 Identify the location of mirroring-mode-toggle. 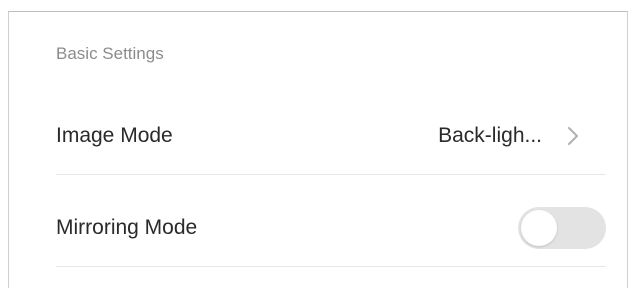
(562, 228).